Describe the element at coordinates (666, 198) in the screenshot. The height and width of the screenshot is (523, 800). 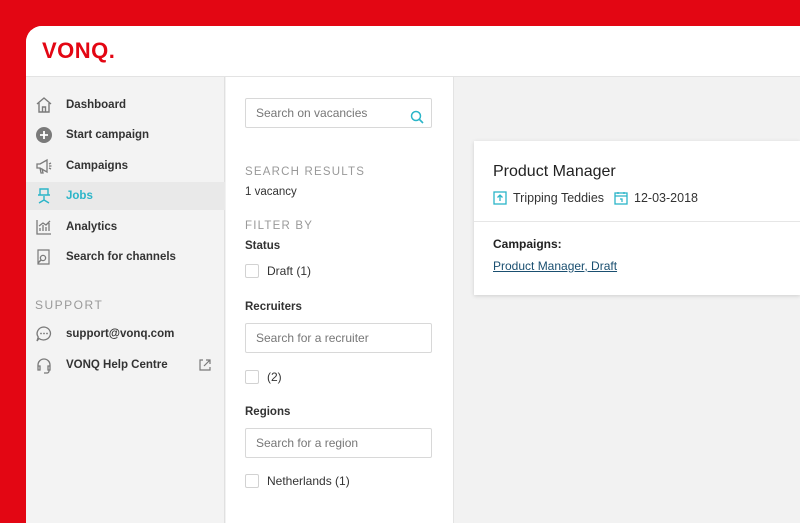
I see `job-date: 12-03-2018` at that location.